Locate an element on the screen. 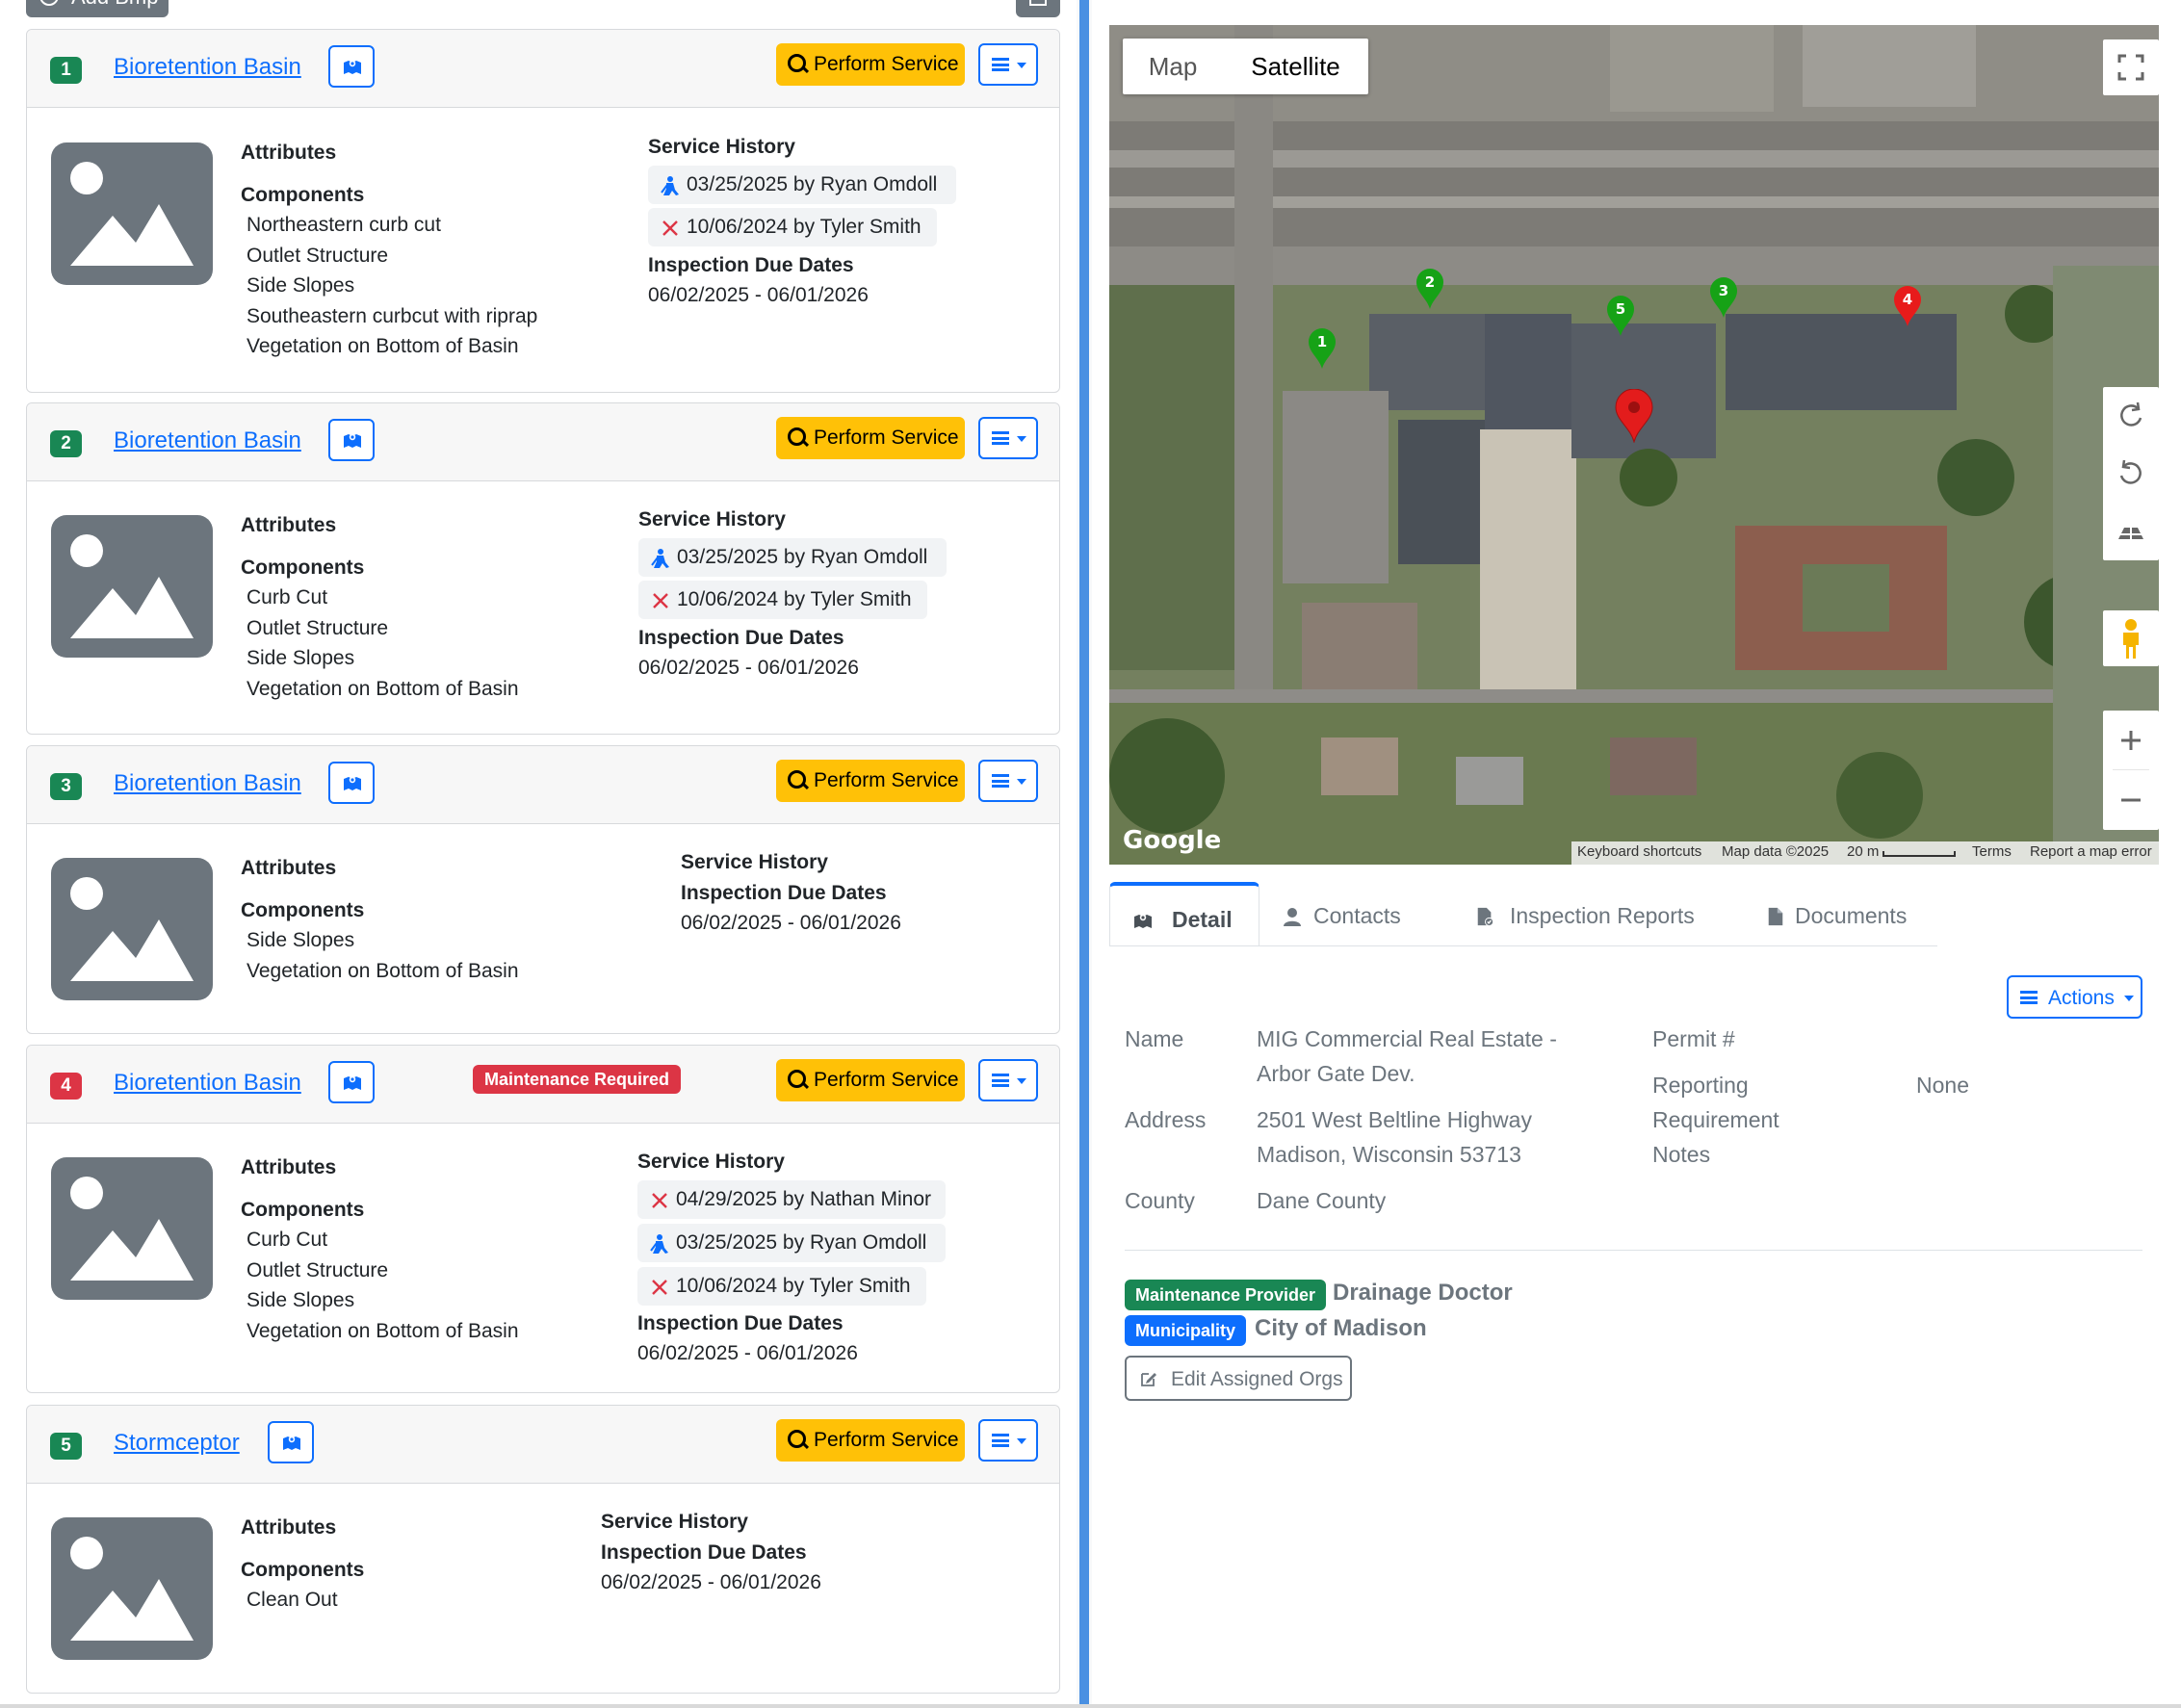  name-value-line: Arbor Gate Dev. is located at coordinates (1336, 1073).